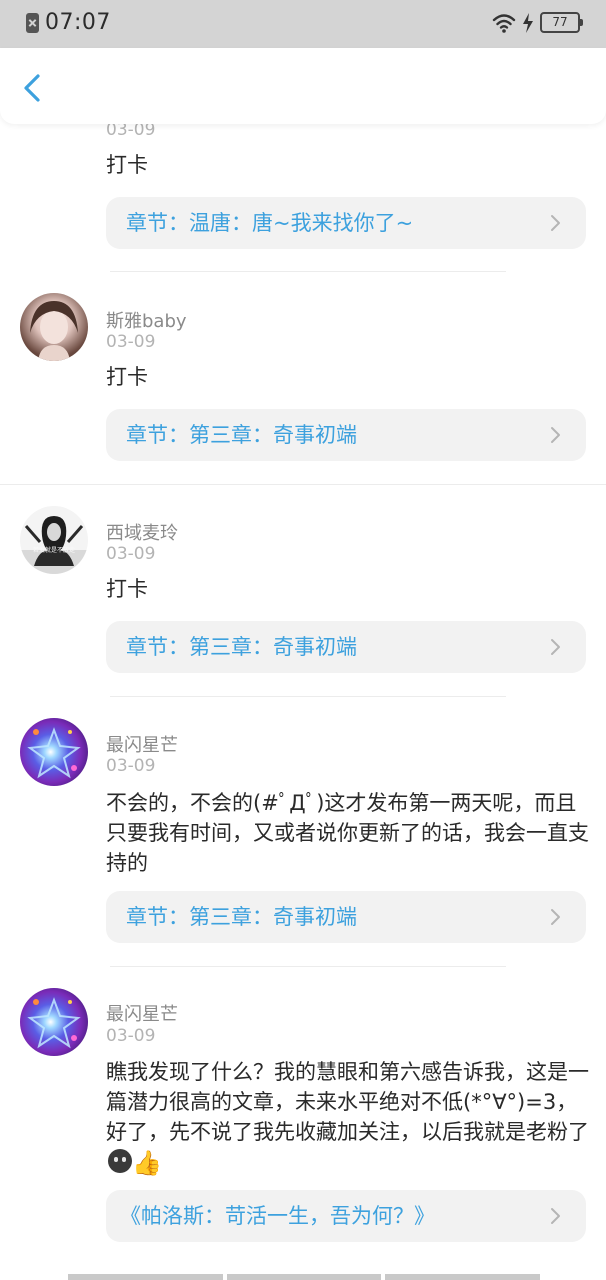 The width and height of the screenshot is (606, 1280). What do you see at coordinates (120, 1161) in the screenshot?
I see `smiling-face-icon` at bounding box center [120, 1161].